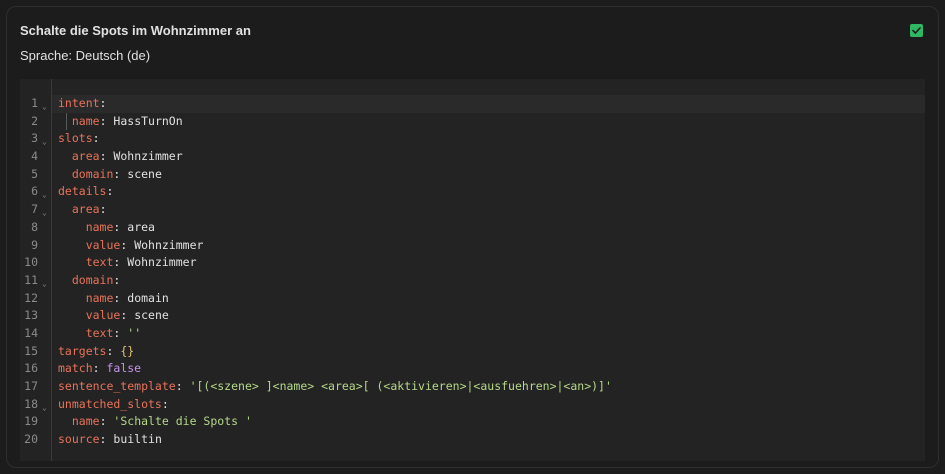 This screenshot has height=474, width=945. I want to click on yaml-value: builtin, so click(137, 439).